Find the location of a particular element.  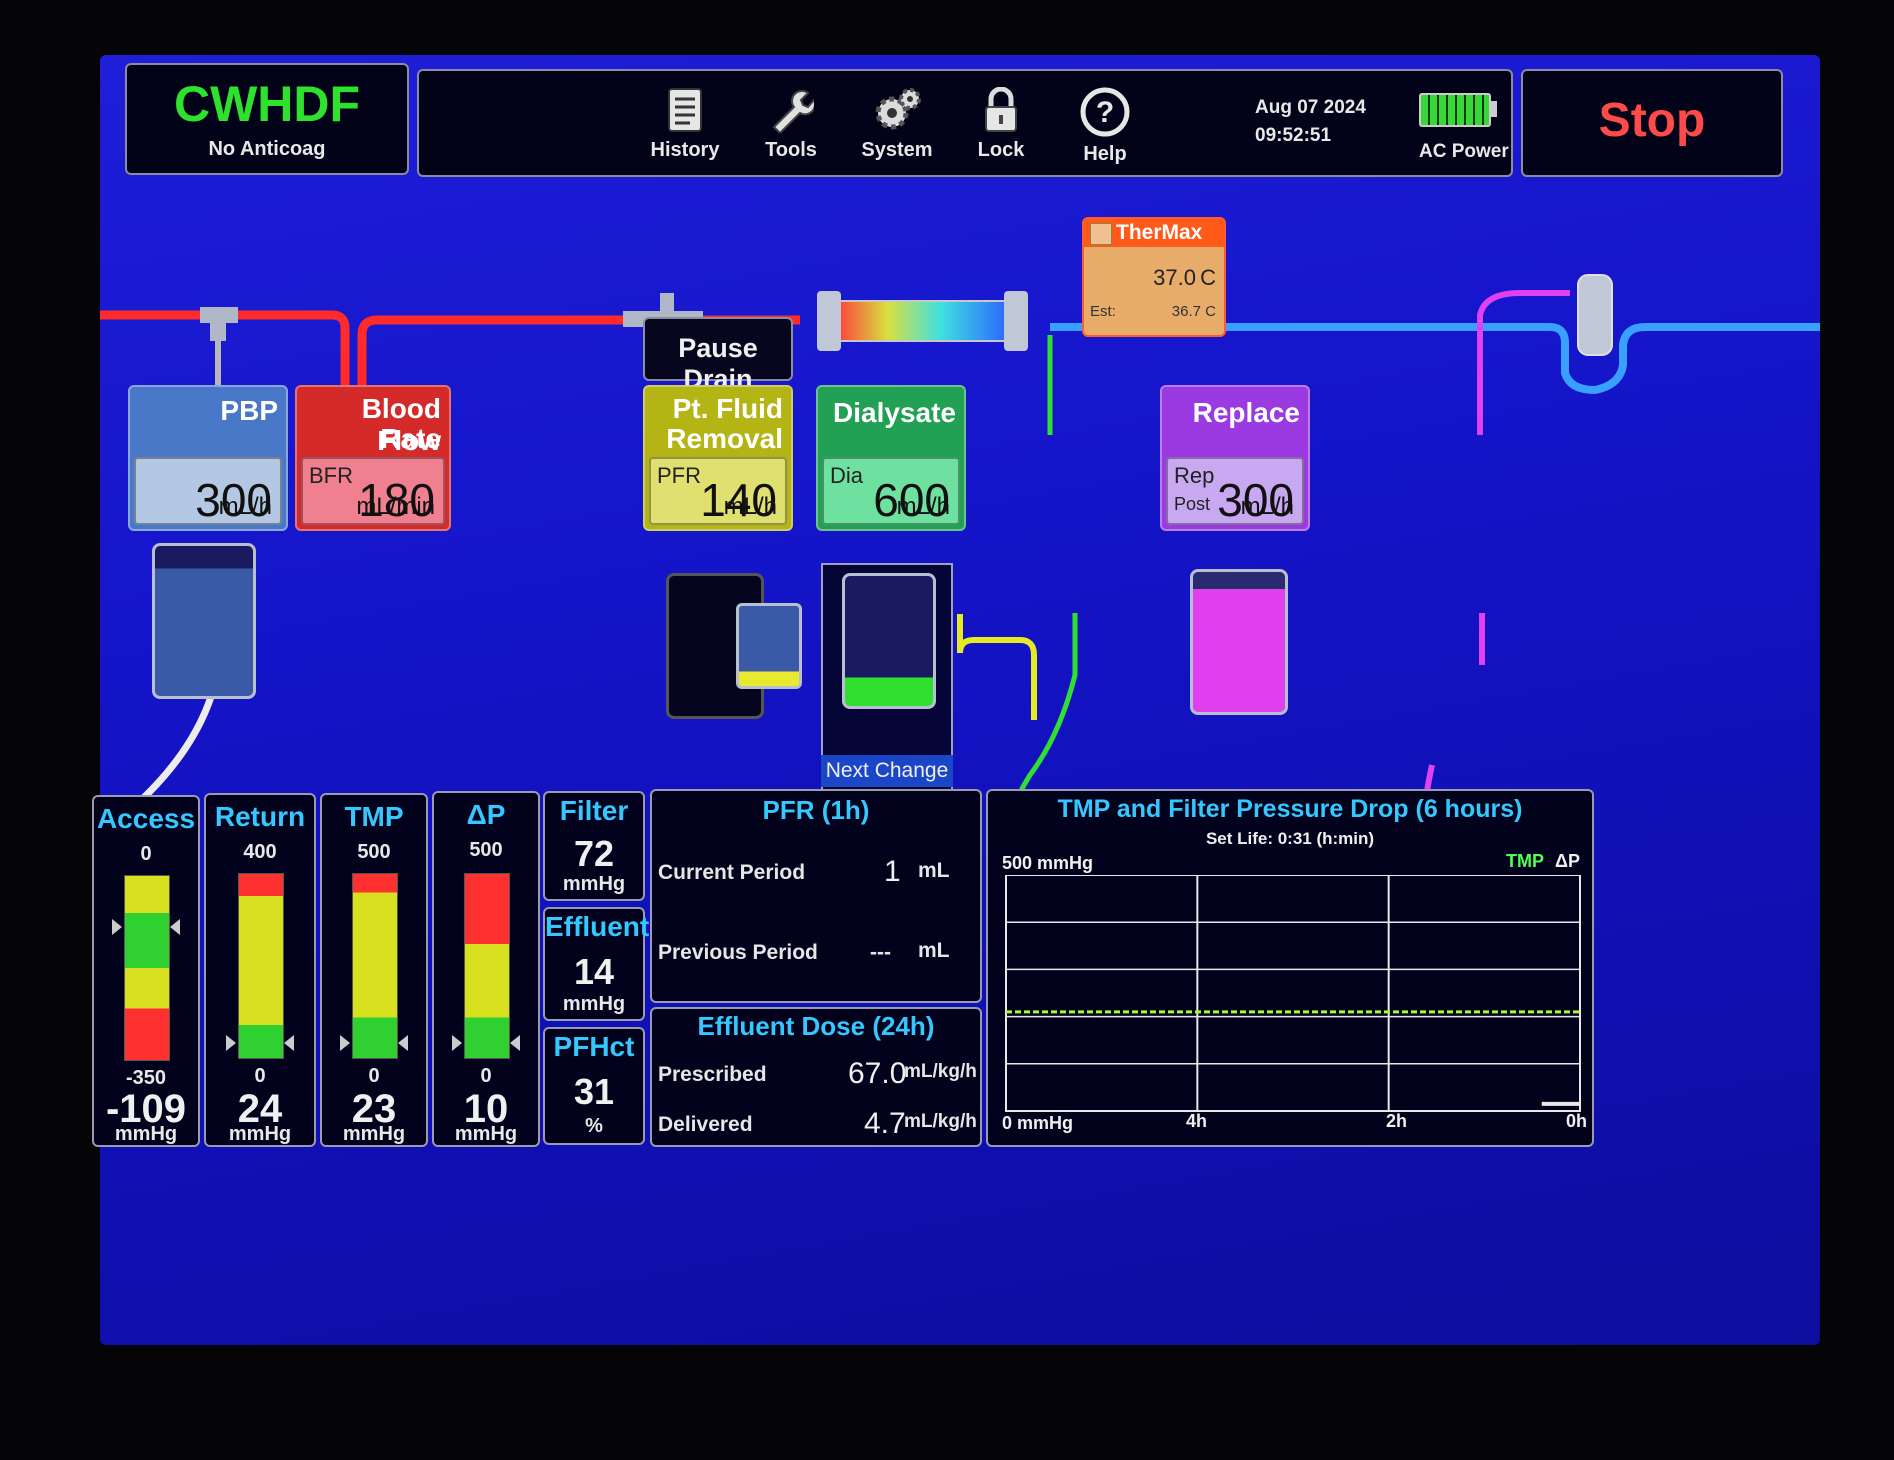

replacement-card: Replace Rep Post 300 mL/h is located at coordinates (1235, 458).